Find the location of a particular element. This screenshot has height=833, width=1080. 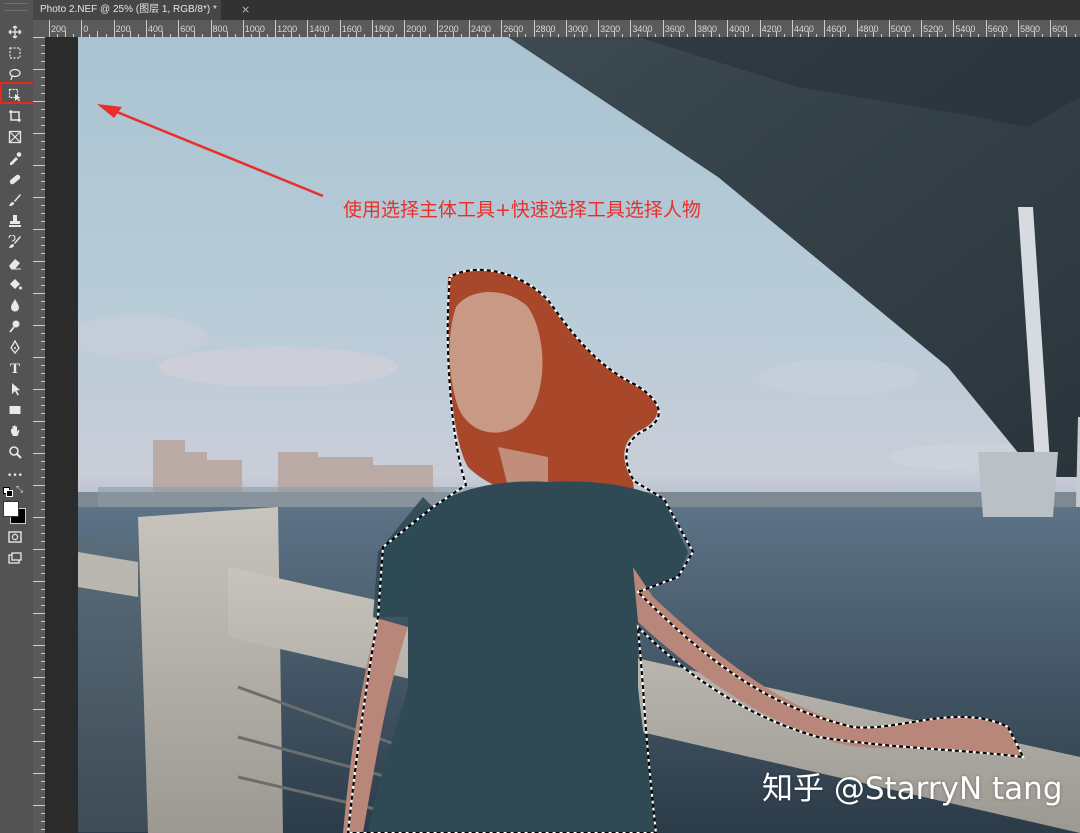

quick-mask-icon is located at coordinates (15, 539).